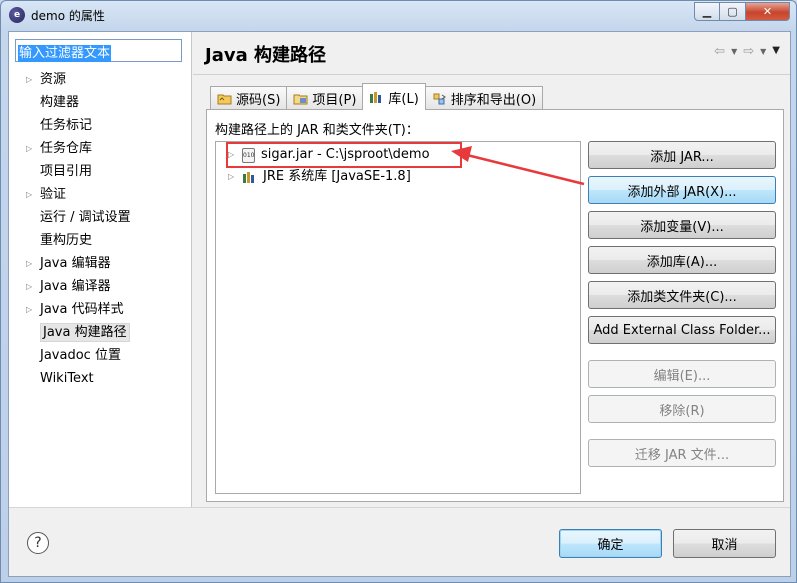 The image size is (797, 583). Describe the element at coordinates (317, 130) in the screenshot. I see `jar-list-label: 构建路径上的 JAR 和类文件夹(T)：` at that location.